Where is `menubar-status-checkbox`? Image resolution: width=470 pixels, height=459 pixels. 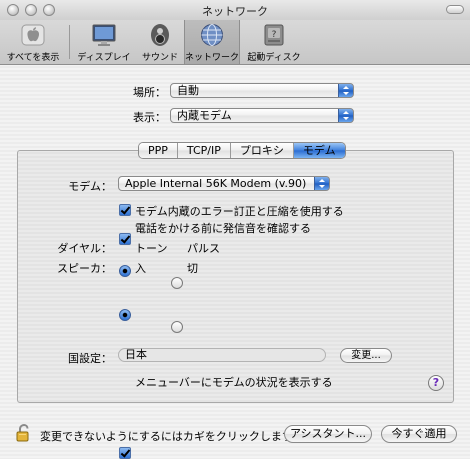 menubar-status-checkbox is located at coordinates (125, 453).